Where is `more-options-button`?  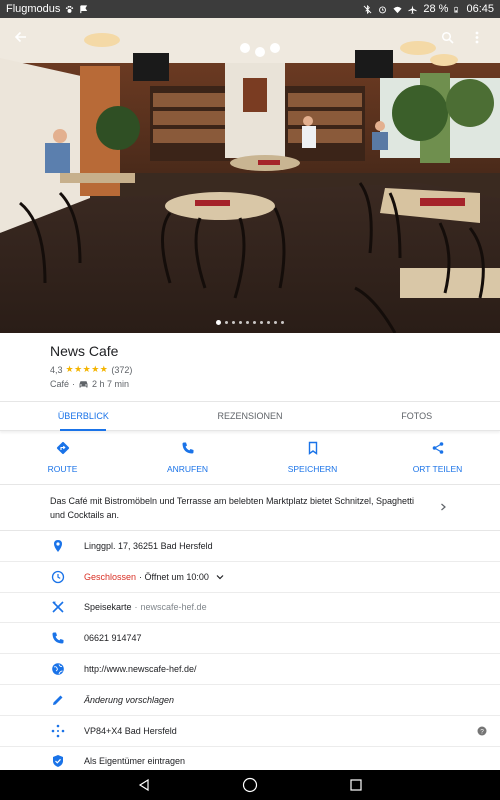
more-options-button is located at coordinates (477, 37).